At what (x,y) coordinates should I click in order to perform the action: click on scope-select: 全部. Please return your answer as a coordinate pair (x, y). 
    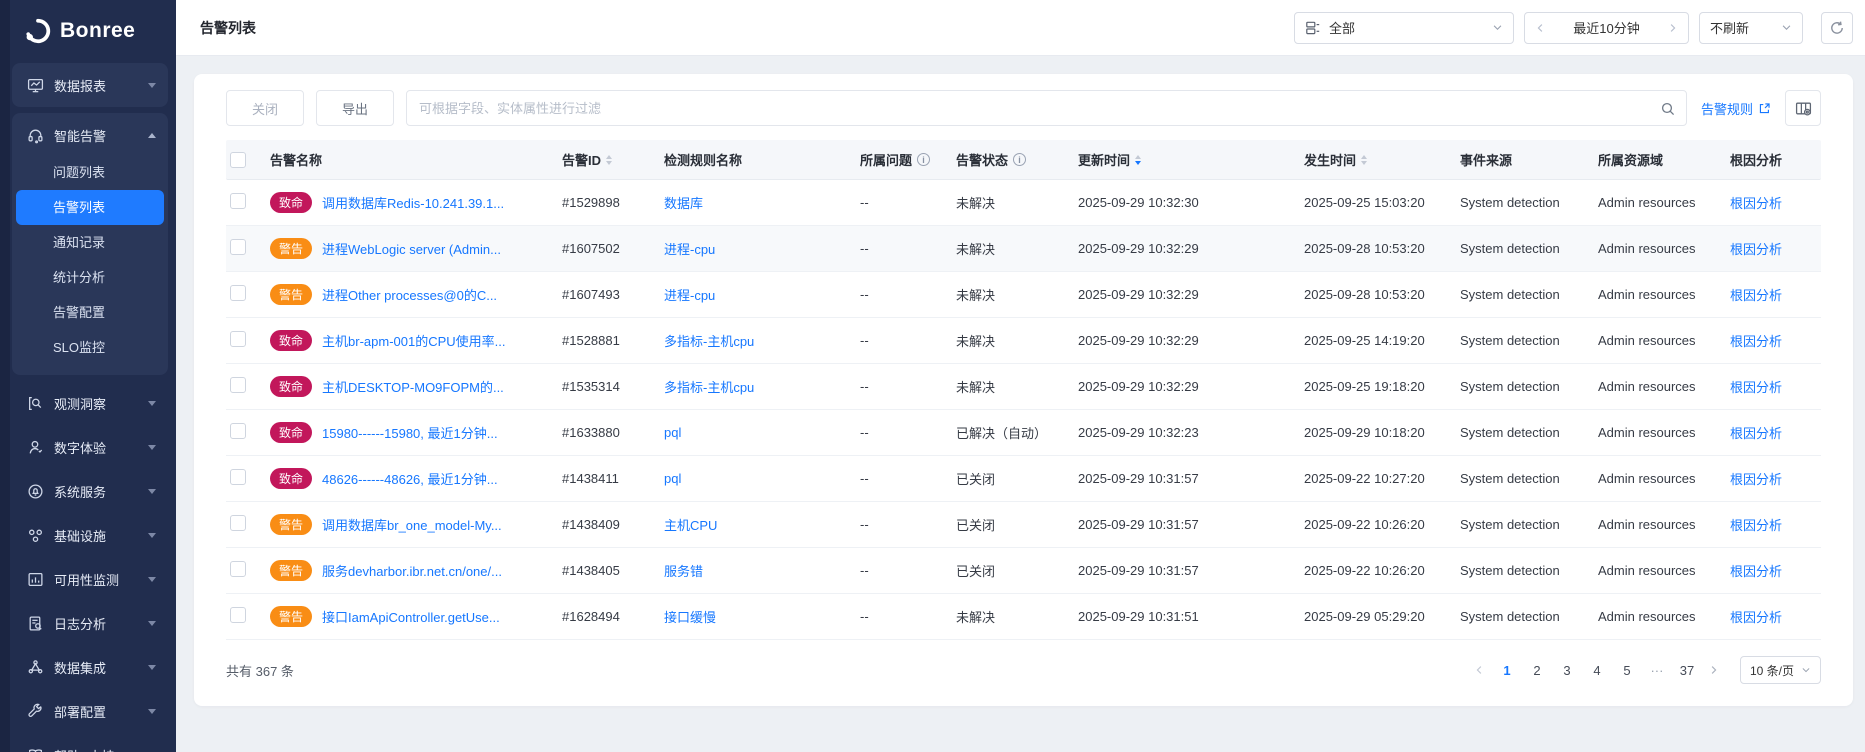
    Looking at the image, I should click on (1404, 27).